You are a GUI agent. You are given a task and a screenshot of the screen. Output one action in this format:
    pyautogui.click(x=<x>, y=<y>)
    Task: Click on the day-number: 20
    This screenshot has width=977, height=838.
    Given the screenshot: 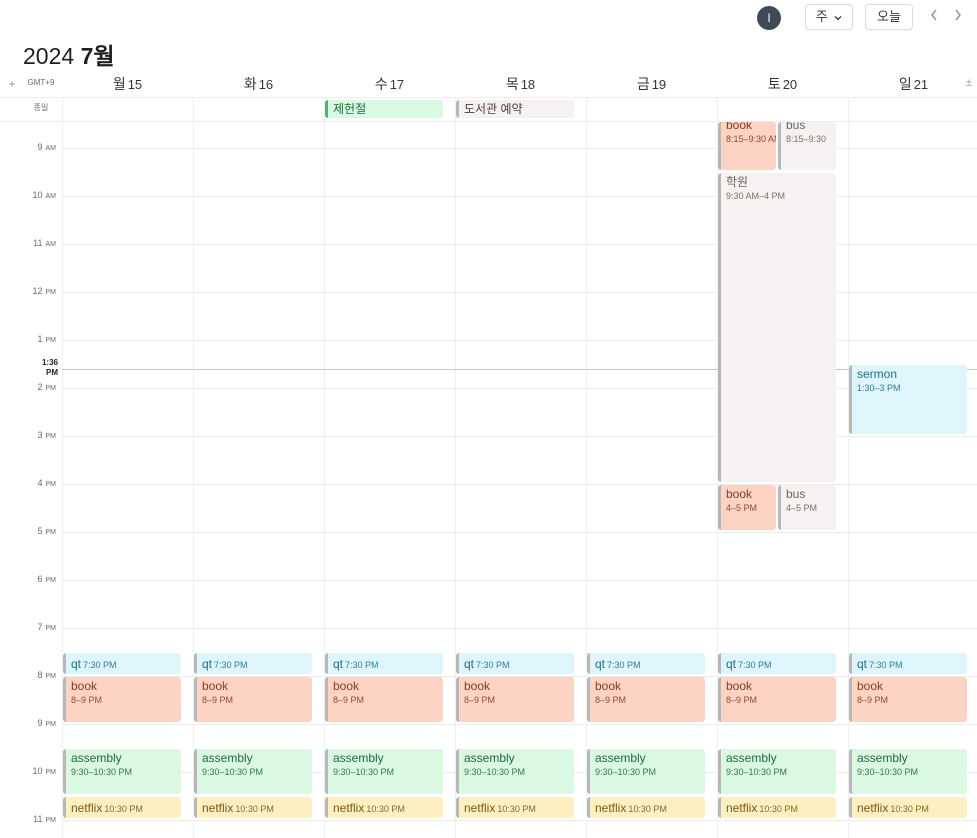 What is the action you would take?
    pyautogui.click(x=790, y=84)
    